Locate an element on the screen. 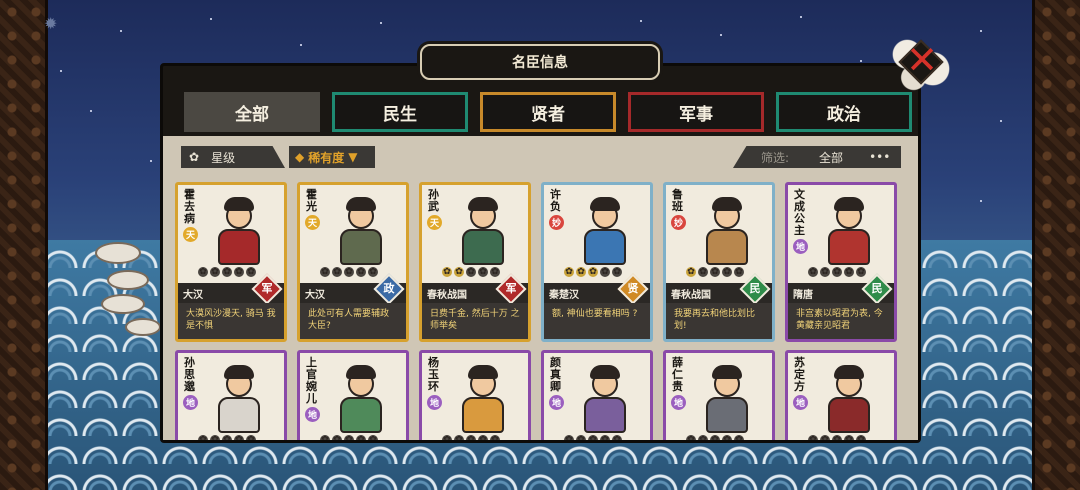 The height and width of the screenshot is (490, 1080). minister-quote: 此处可有人需要辅政 大臣? is located at coordinates (353, 321).